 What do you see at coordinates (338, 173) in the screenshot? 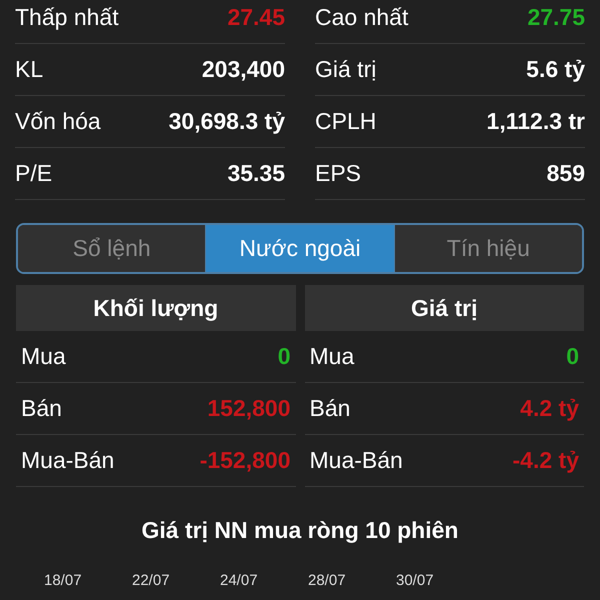
I see `stat-label: EPS` at bounding box center [338, 173].